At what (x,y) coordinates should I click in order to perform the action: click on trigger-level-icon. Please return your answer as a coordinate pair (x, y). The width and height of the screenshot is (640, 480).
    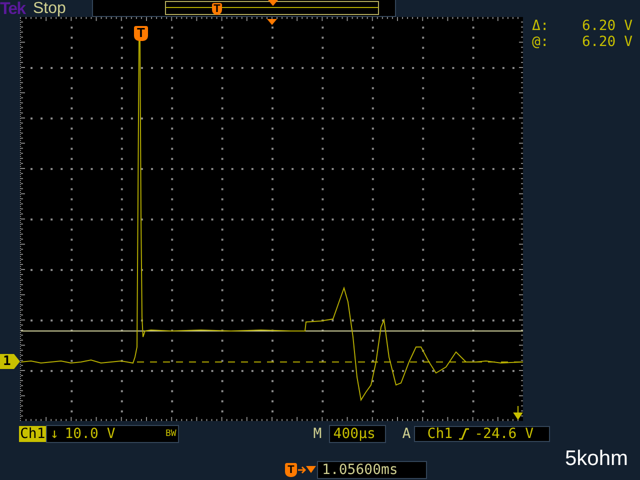
    Looking at the image, I should click on (518, 413).